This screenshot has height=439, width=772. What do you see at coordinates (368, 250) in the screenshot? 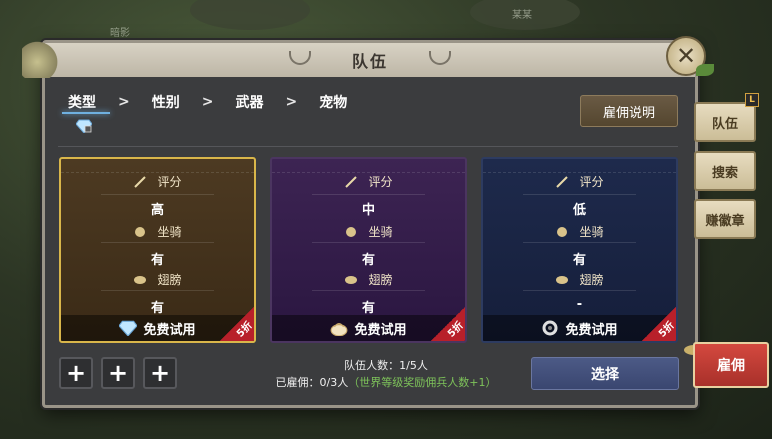
I see `mercenary-card-purple: 评分 中 坐骑 有 翅膀 有 免费试用 5折` at bounding box center [368, 250].